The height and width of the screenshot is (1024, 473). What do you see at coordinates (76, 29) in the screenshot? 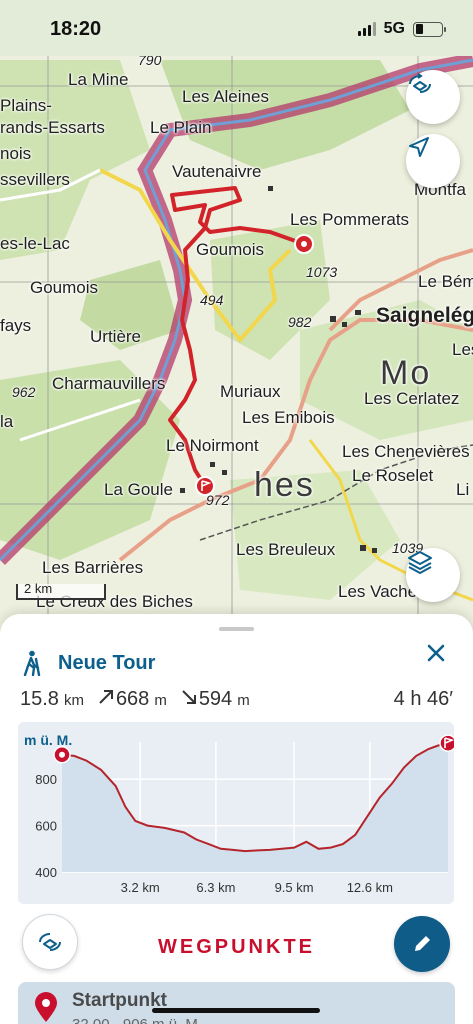
I see `status-time: 18:20` at bounding box center [76, 29].